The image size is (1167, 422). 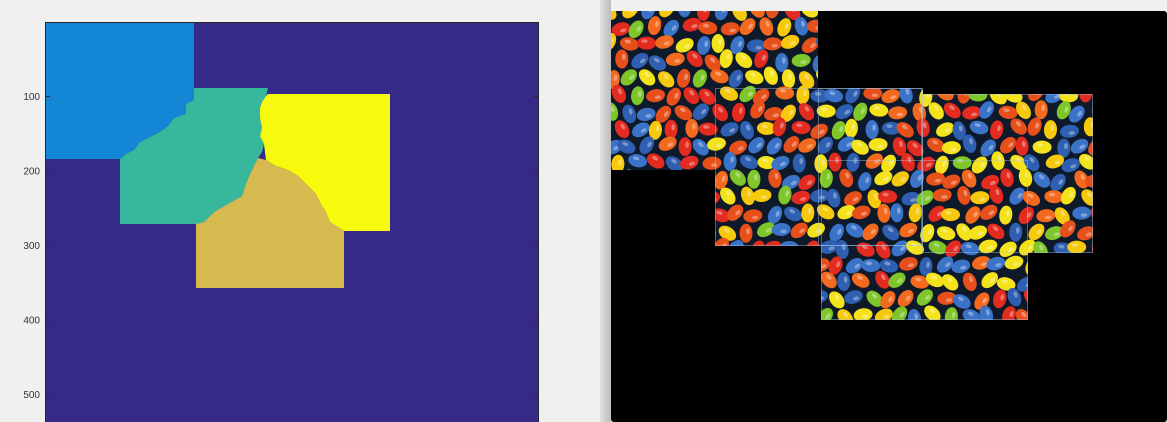 What do you see at coordinates (31, 246) in the screenshot?
I see `y-tick-label: 300` at bounding box center [31, 246].